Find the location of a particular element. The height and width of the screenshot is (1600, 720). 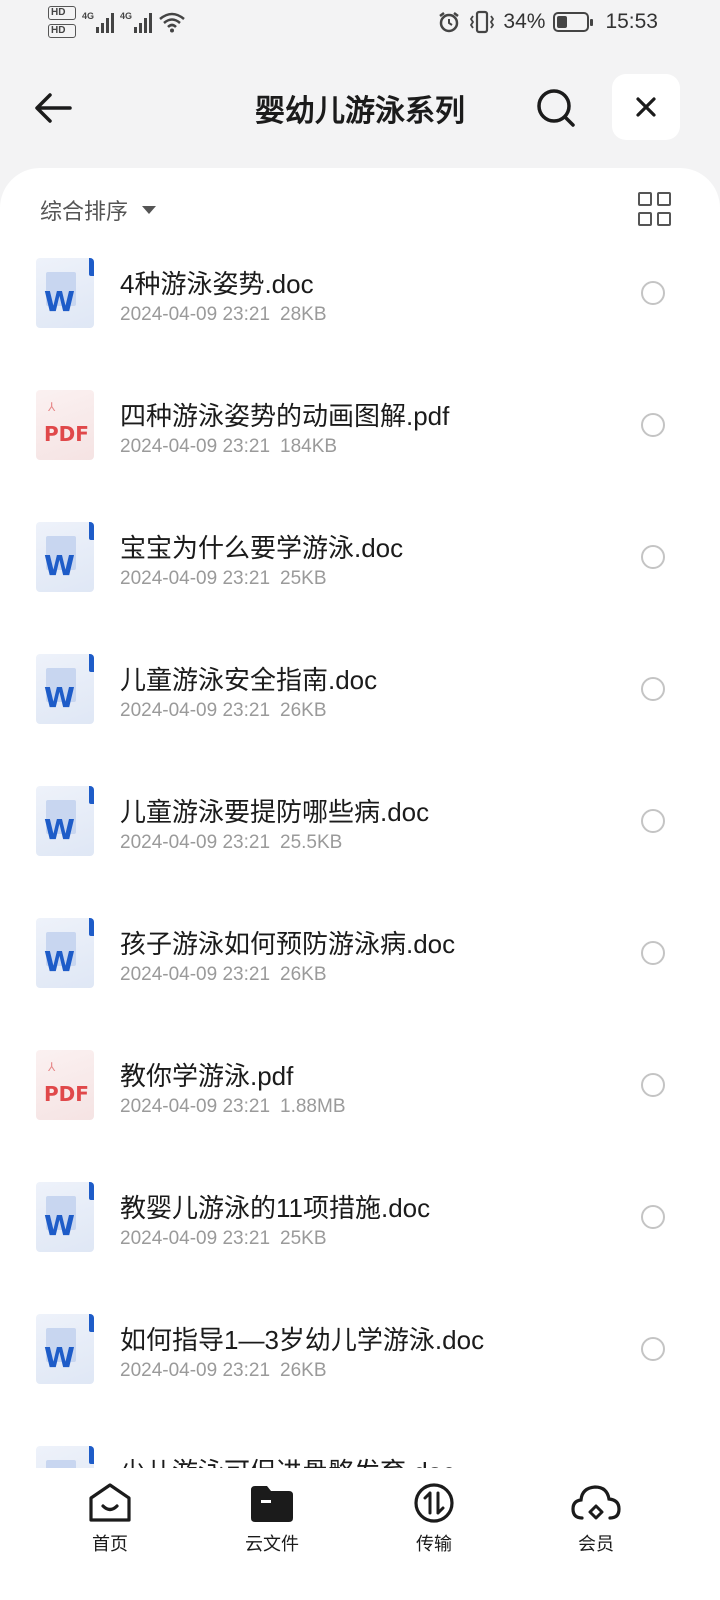

bottom-nav: 首页 云文件 传输 会员 is located at coordinates (360, 1534).